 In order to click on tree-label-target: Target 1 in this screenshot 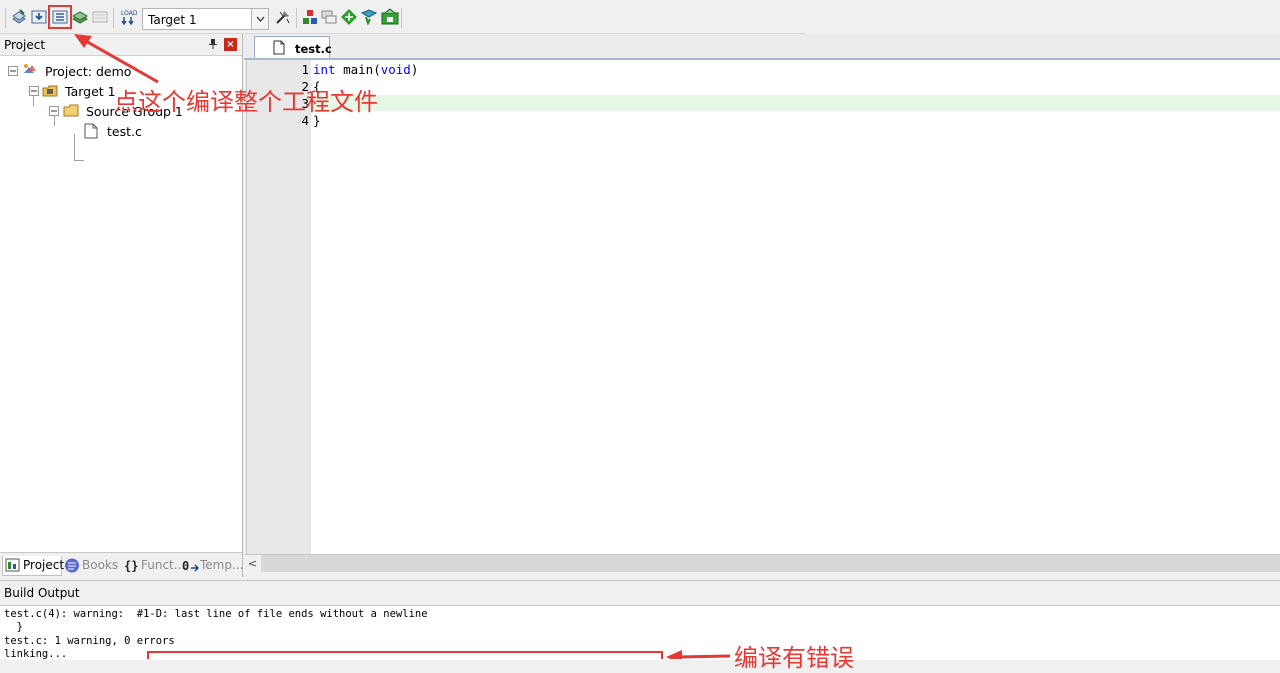, I will do `click(90, 91)`.